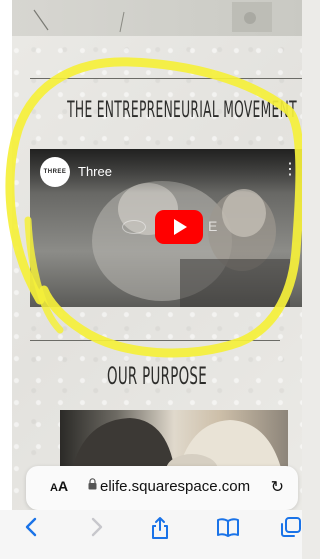  Describe the element at coordinates (166, 171) in the screenshot. I see `video-header-shade` at that location.